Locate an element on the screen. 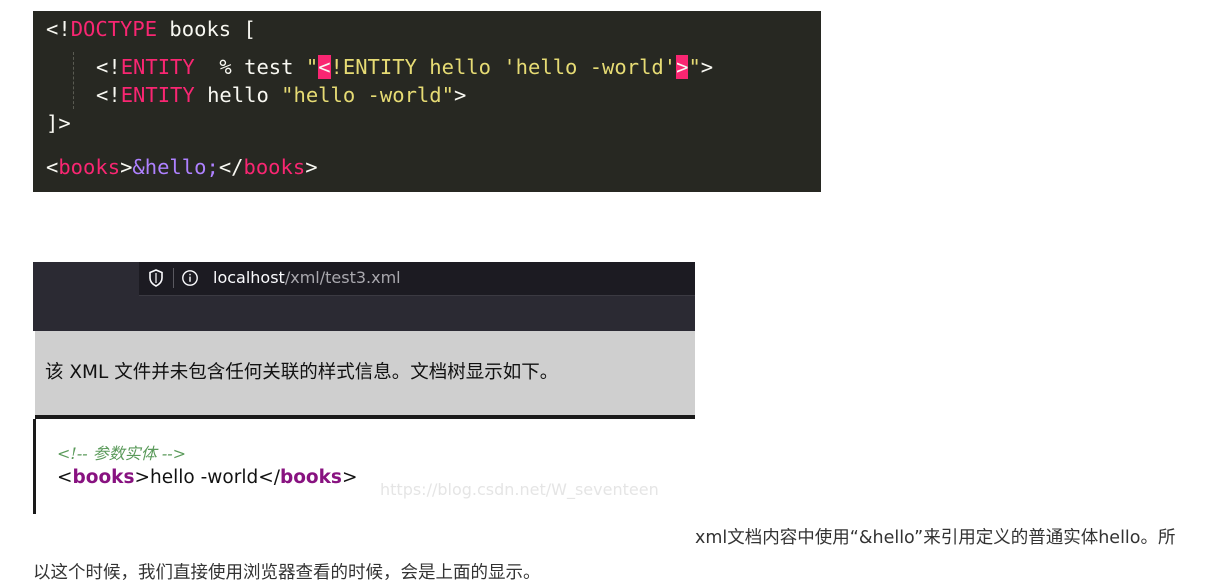  code-entity-ref: &hello; is located at coordinates (175, 167).